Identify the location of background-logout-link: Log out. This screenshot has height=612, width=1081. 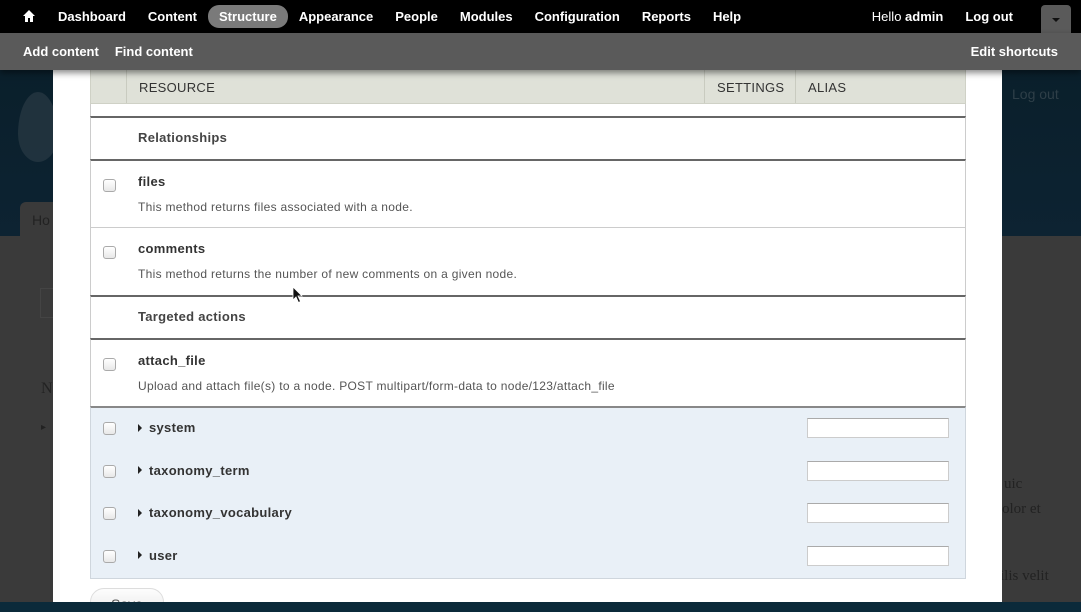
(1035, 94).